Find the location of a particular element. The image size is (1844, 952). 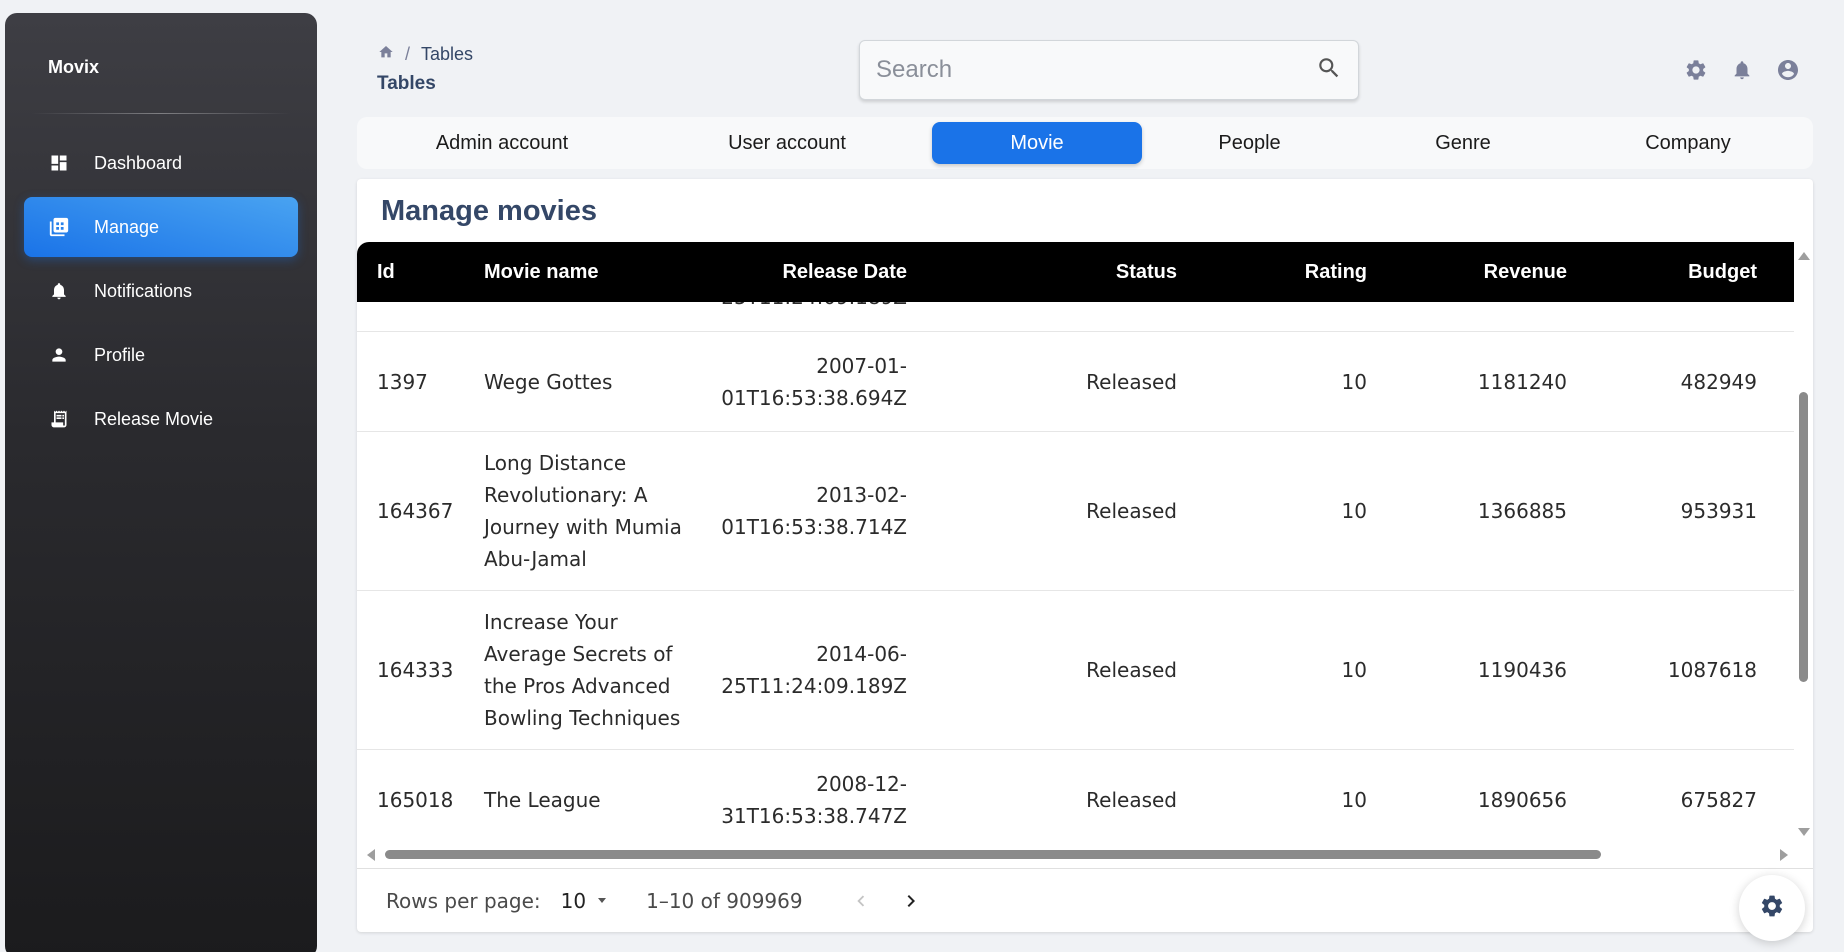

cell-release-date: 2008-12-31T16:53:38.747Z is located at coordinates (814, 799).